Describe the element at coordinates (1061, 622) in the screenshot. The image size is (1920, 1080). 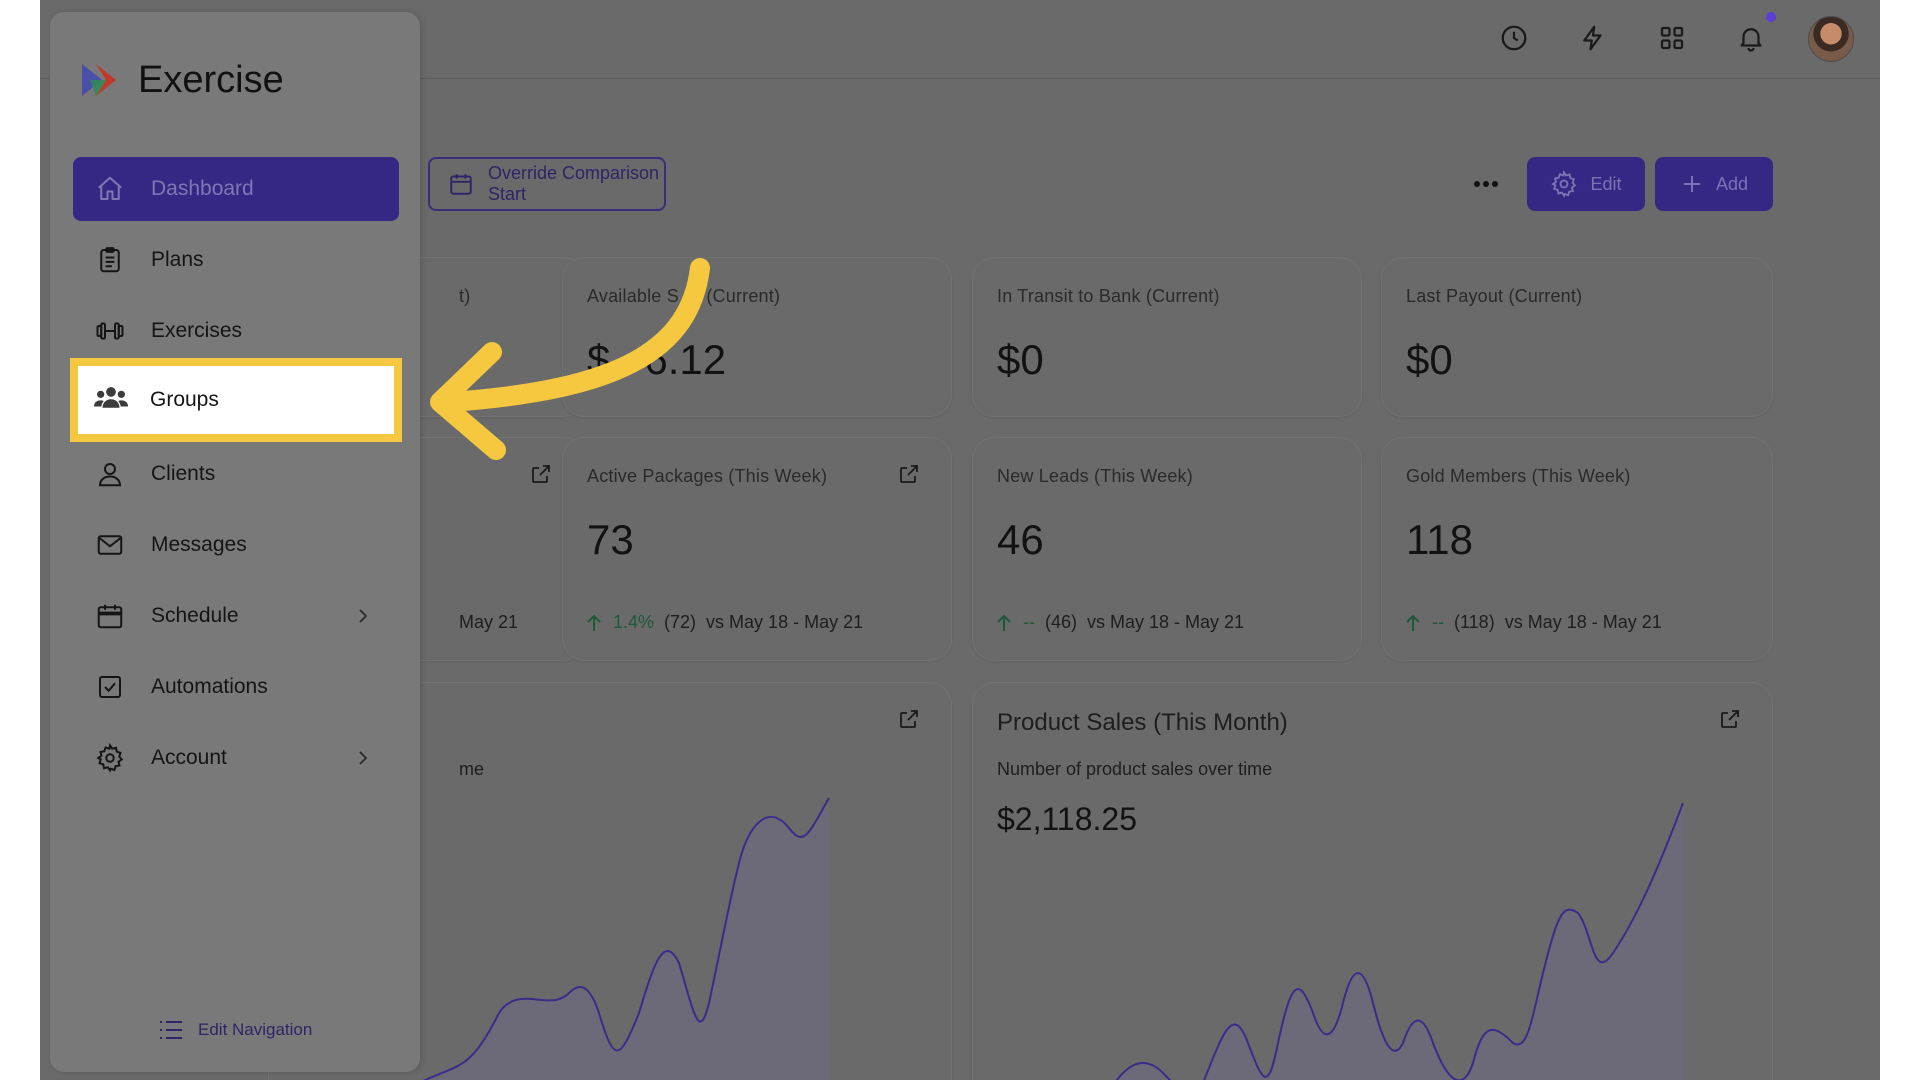
I see `compare-prev: (46)` at that location.